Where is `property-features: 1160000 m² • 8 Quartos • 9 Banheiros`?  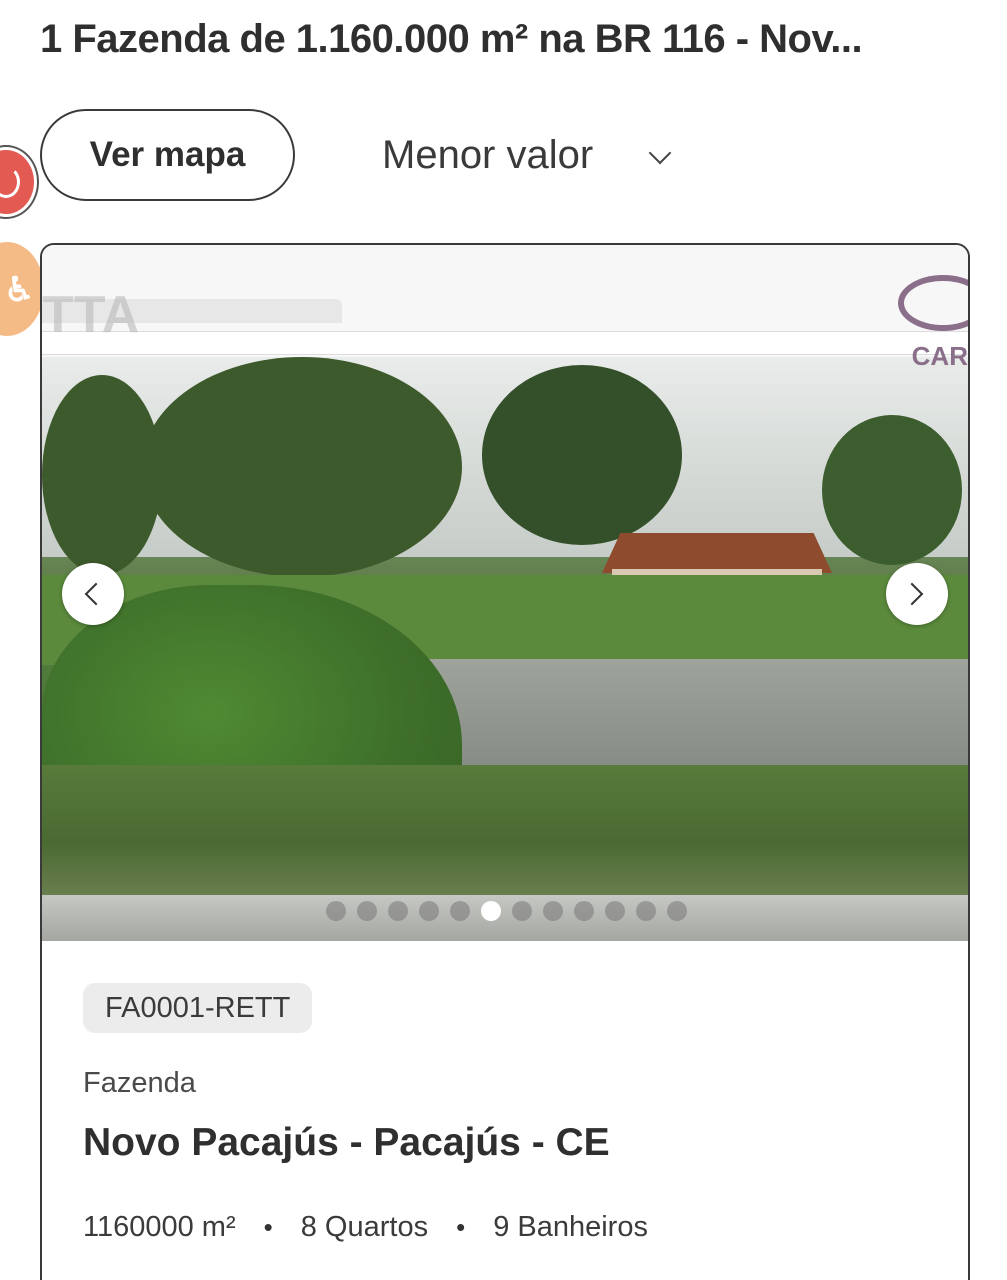
property-features: 1160000 m² • 8 Quartos • 9 Banheiros is located at coordinates (365, 1227).